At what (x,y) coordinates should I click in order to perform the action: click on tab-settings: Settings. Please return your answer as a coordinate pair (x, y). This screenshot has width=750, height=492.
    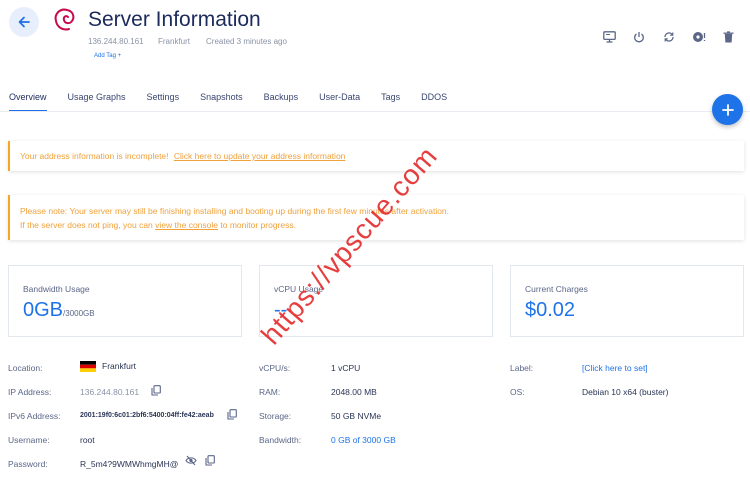
    Looking at the image, I should click on (163, 102).